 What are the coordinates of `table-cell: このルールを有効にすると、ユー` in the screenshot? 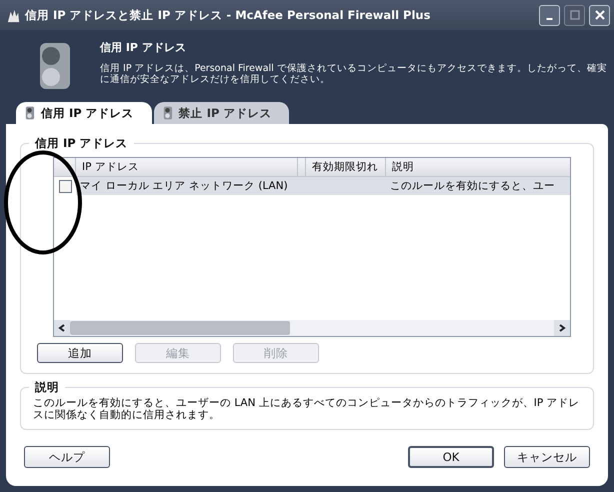 It's located at (478, 186).